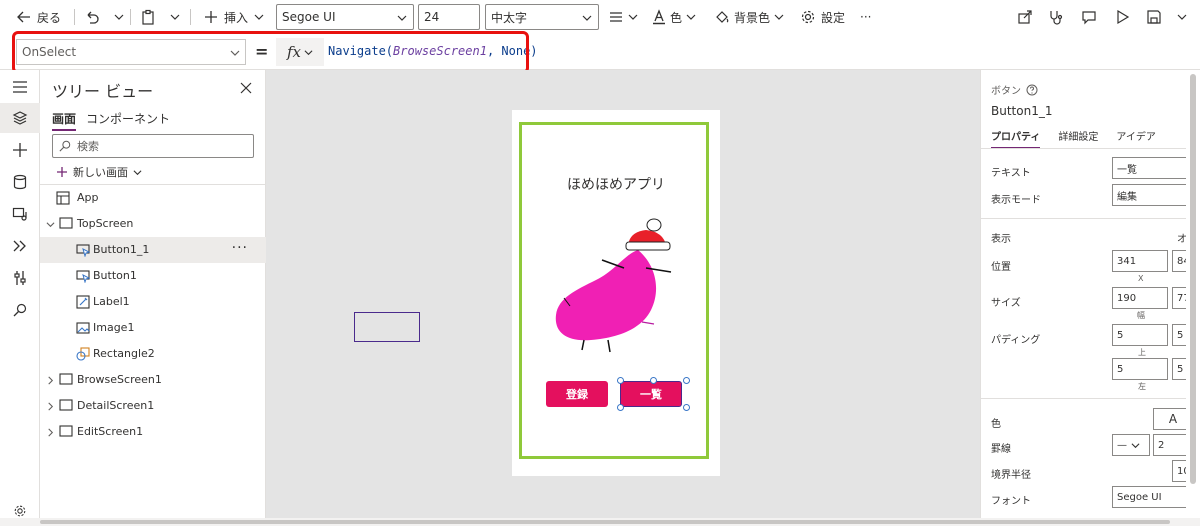 The height and width of the screenshot is (526, 1200). What do you see at coordinates (20, 246) in the screenshot?
I see `power-automate-rail-button` at bounding box center [20, 246].